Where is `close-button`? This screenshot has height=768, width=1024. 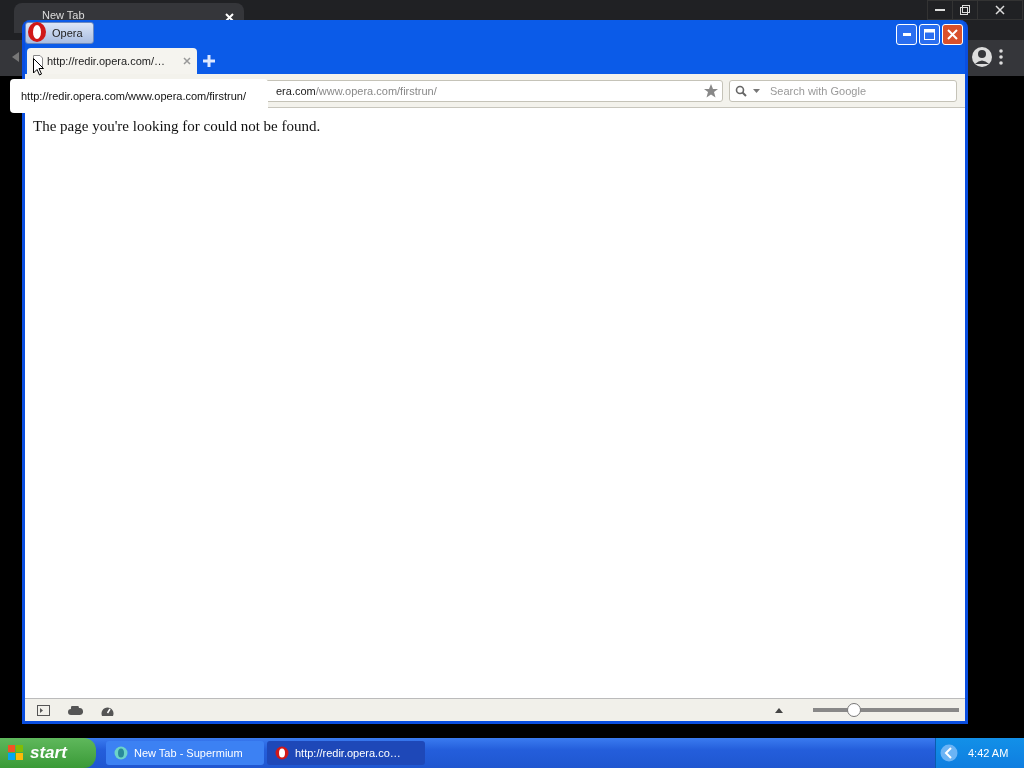
close-button is located at coordinates (1000, 10).